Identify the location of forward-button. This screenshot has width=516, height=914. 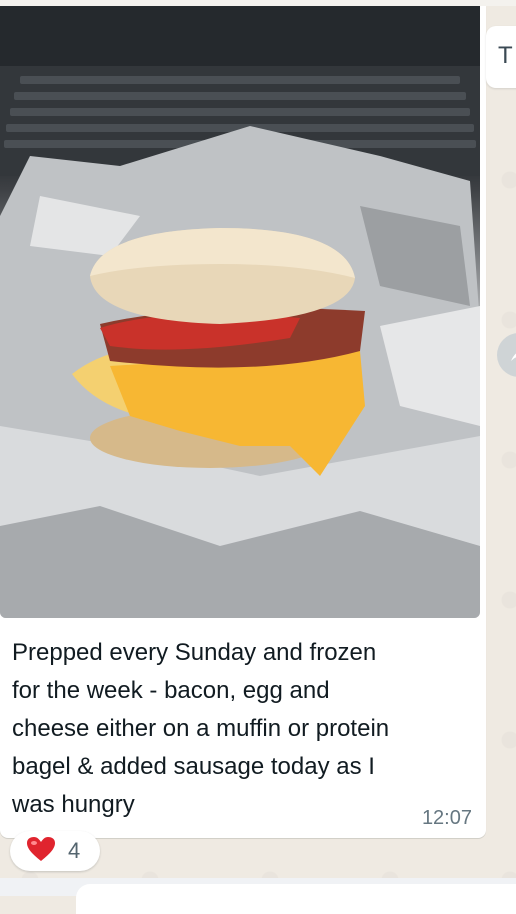
(506, 355).